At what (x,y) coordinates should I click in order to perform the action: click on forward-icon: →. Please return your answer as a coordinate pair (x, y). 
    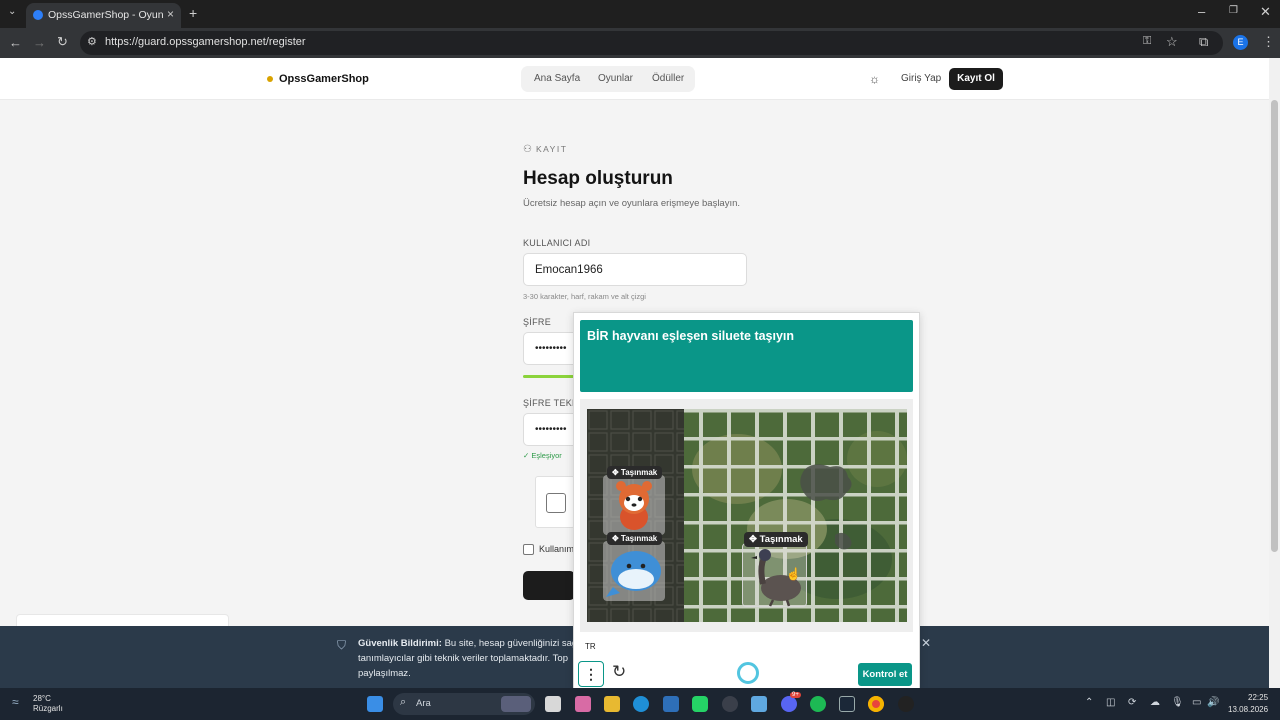
    Looking at the image, I should click on (39, 42).